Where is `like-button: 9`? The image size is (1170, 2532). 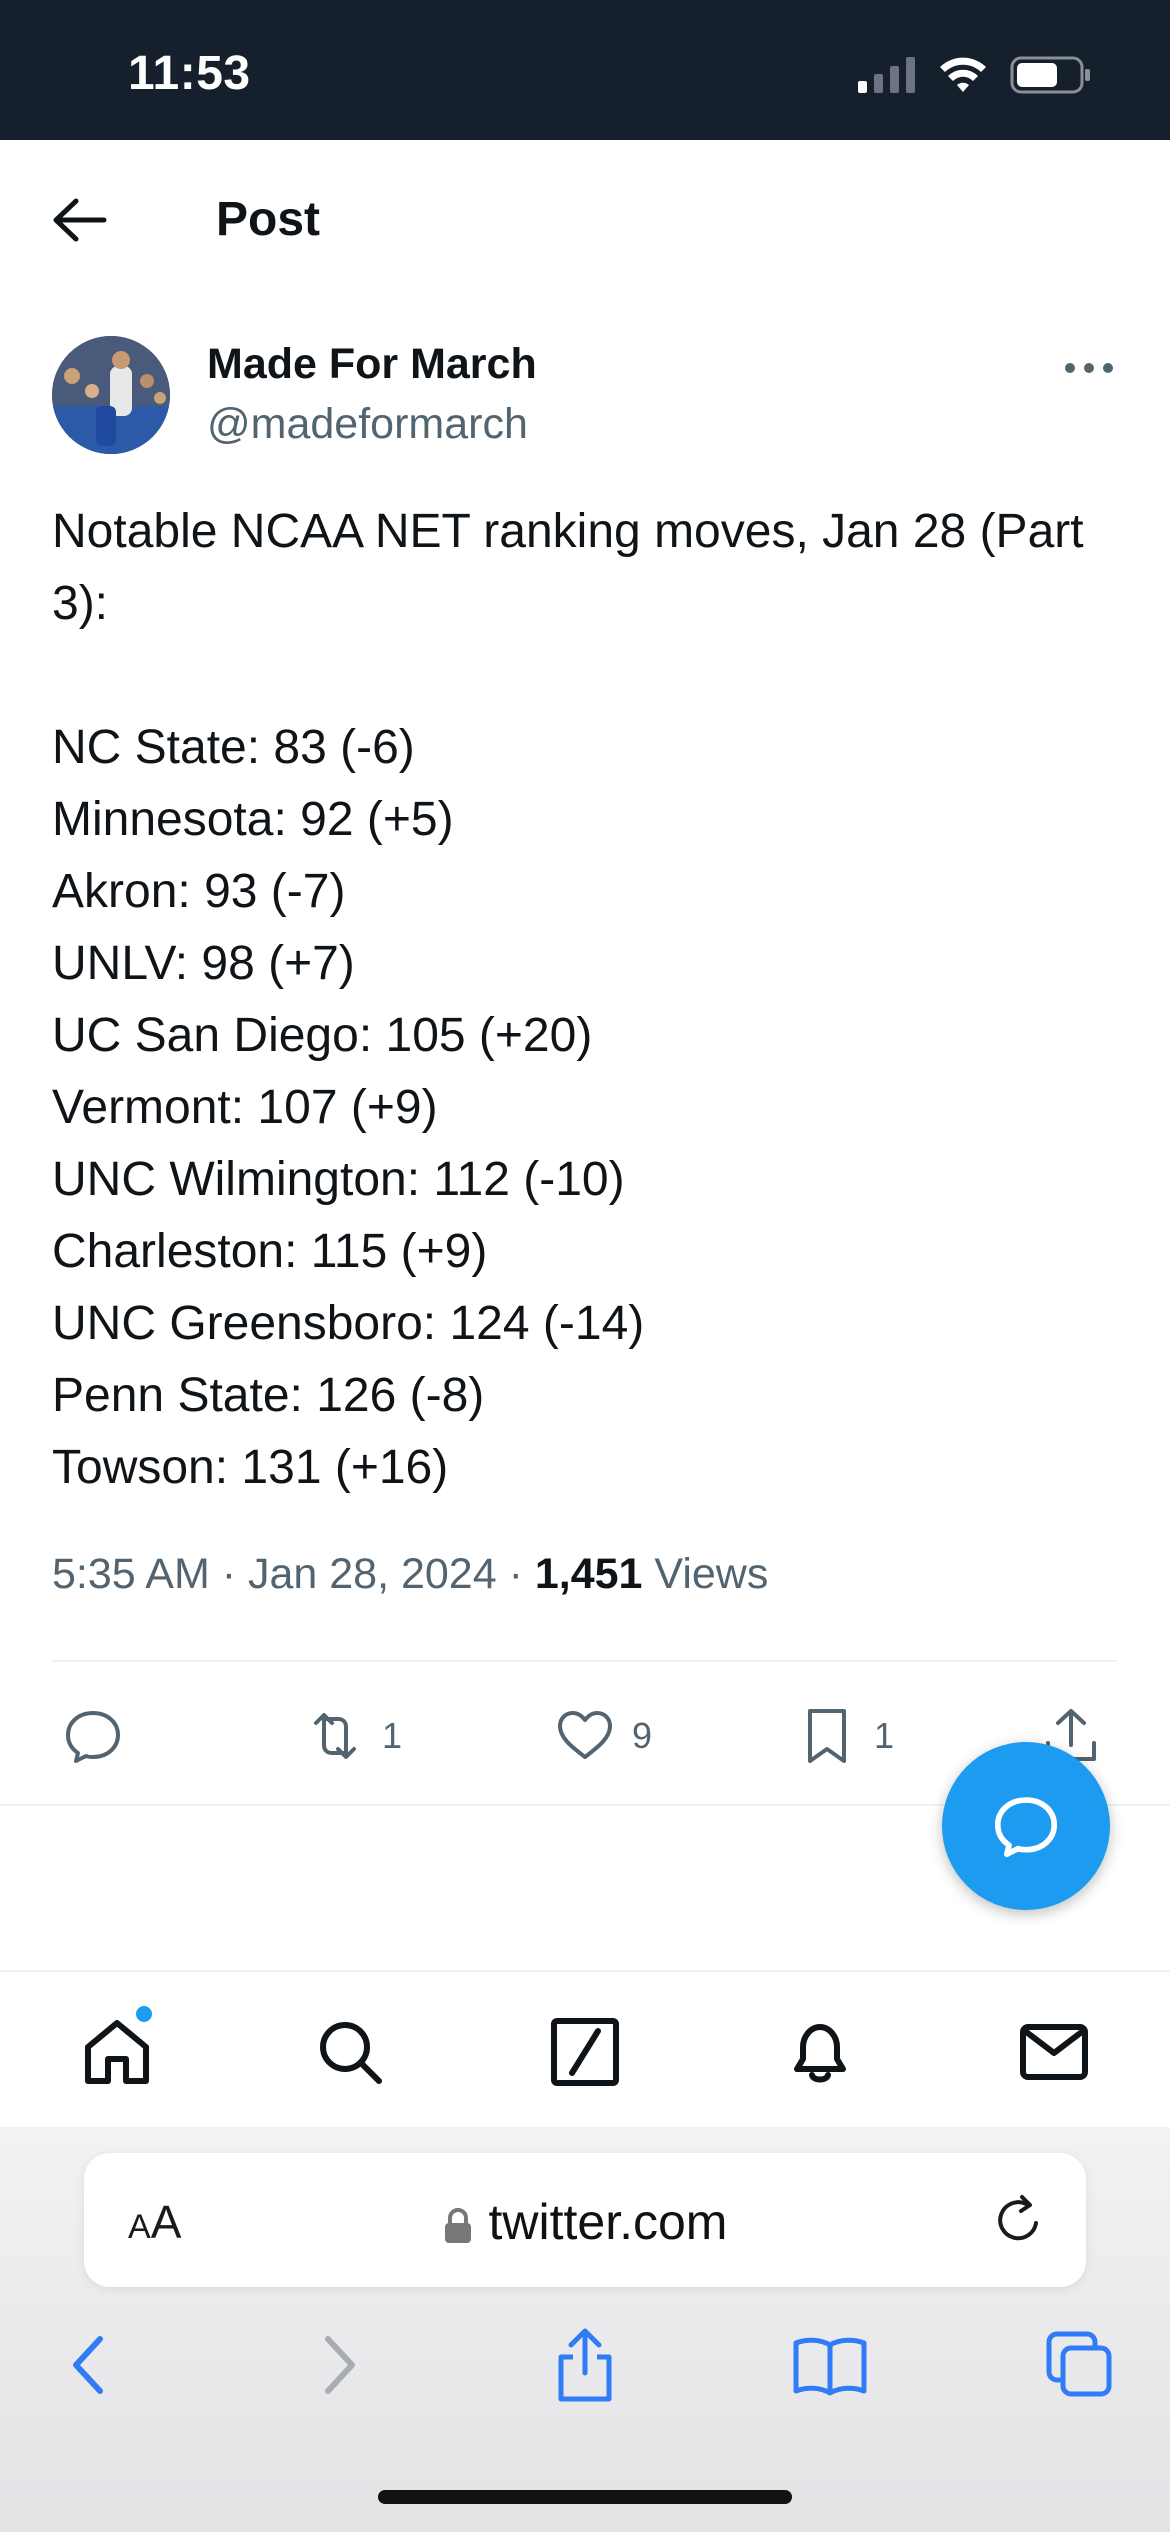
like-button: 9 is located at coordinates (603, 1736).